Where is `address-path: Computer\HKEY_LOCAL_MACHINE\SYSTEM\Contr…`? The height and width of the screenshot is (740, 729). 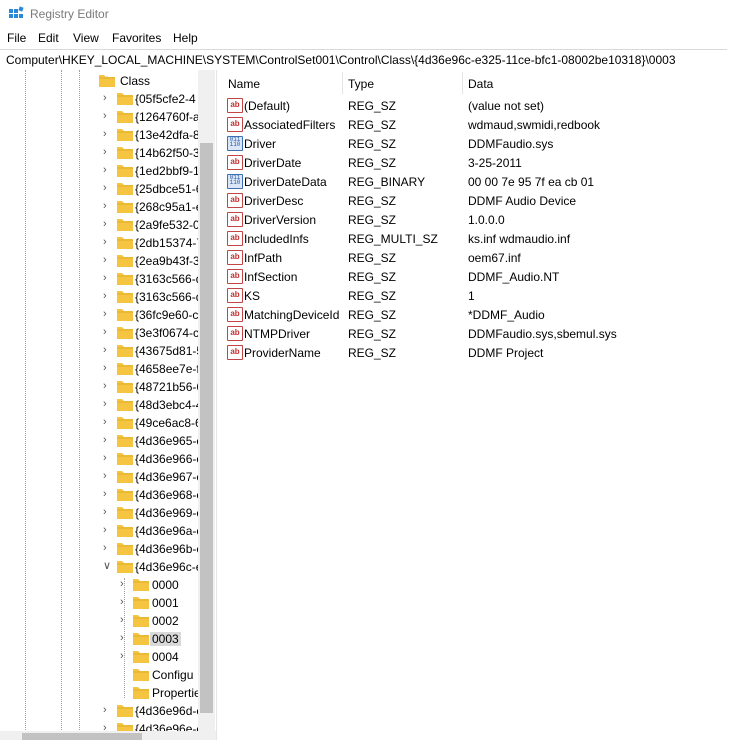
address-path: Computer\HKEY_LOCAL_MACHINE\SYSTEM\Contr… is located at coordinates (341, 60).